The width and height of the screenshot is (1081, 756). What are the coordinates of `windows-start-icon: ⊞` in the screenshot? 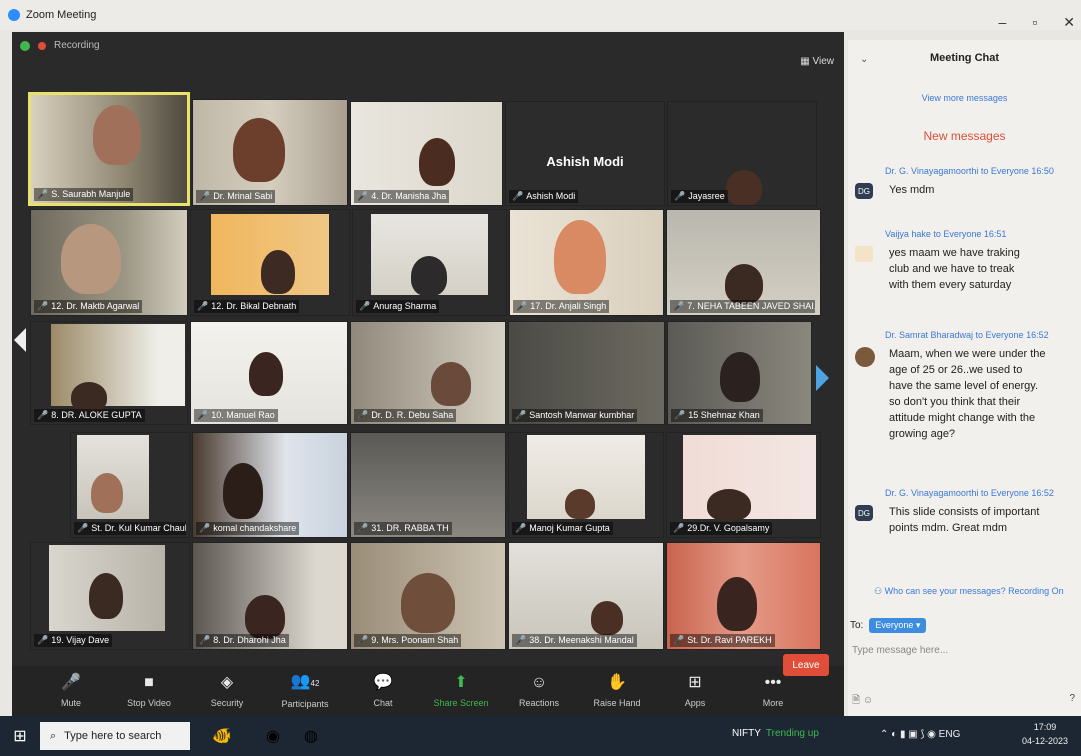 It's located at (20, 736).